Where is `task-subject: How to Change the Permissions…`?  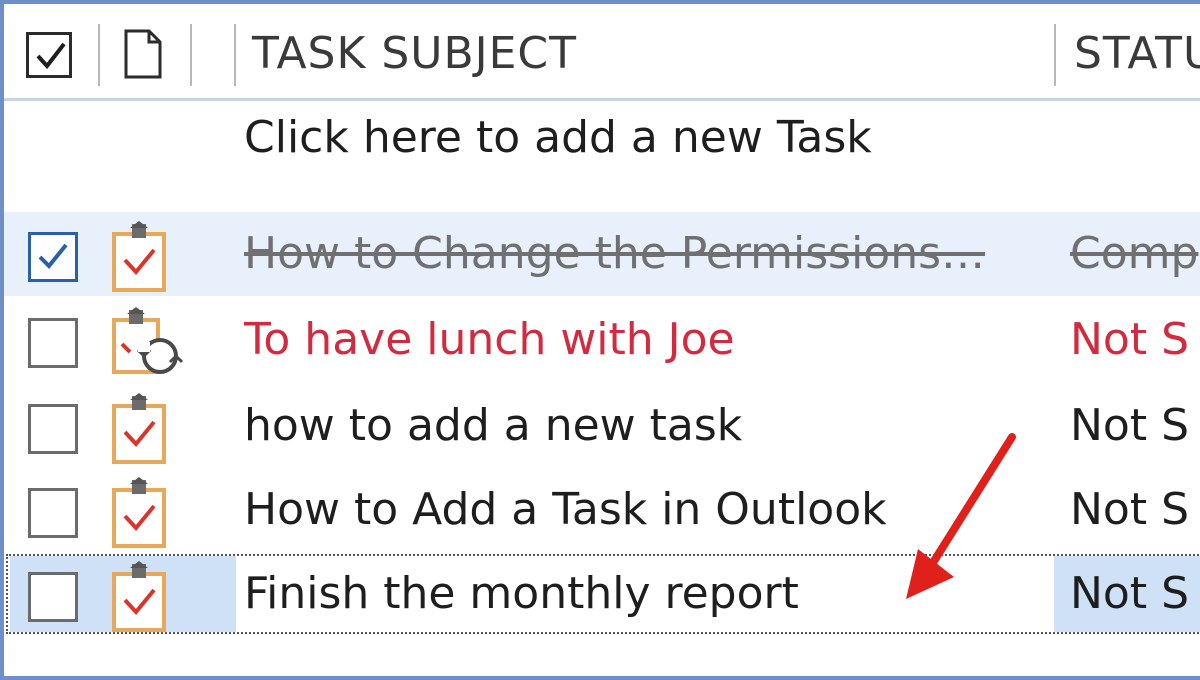
task-subject: How to Change the Permissions… is located at coordinates (615, 253).